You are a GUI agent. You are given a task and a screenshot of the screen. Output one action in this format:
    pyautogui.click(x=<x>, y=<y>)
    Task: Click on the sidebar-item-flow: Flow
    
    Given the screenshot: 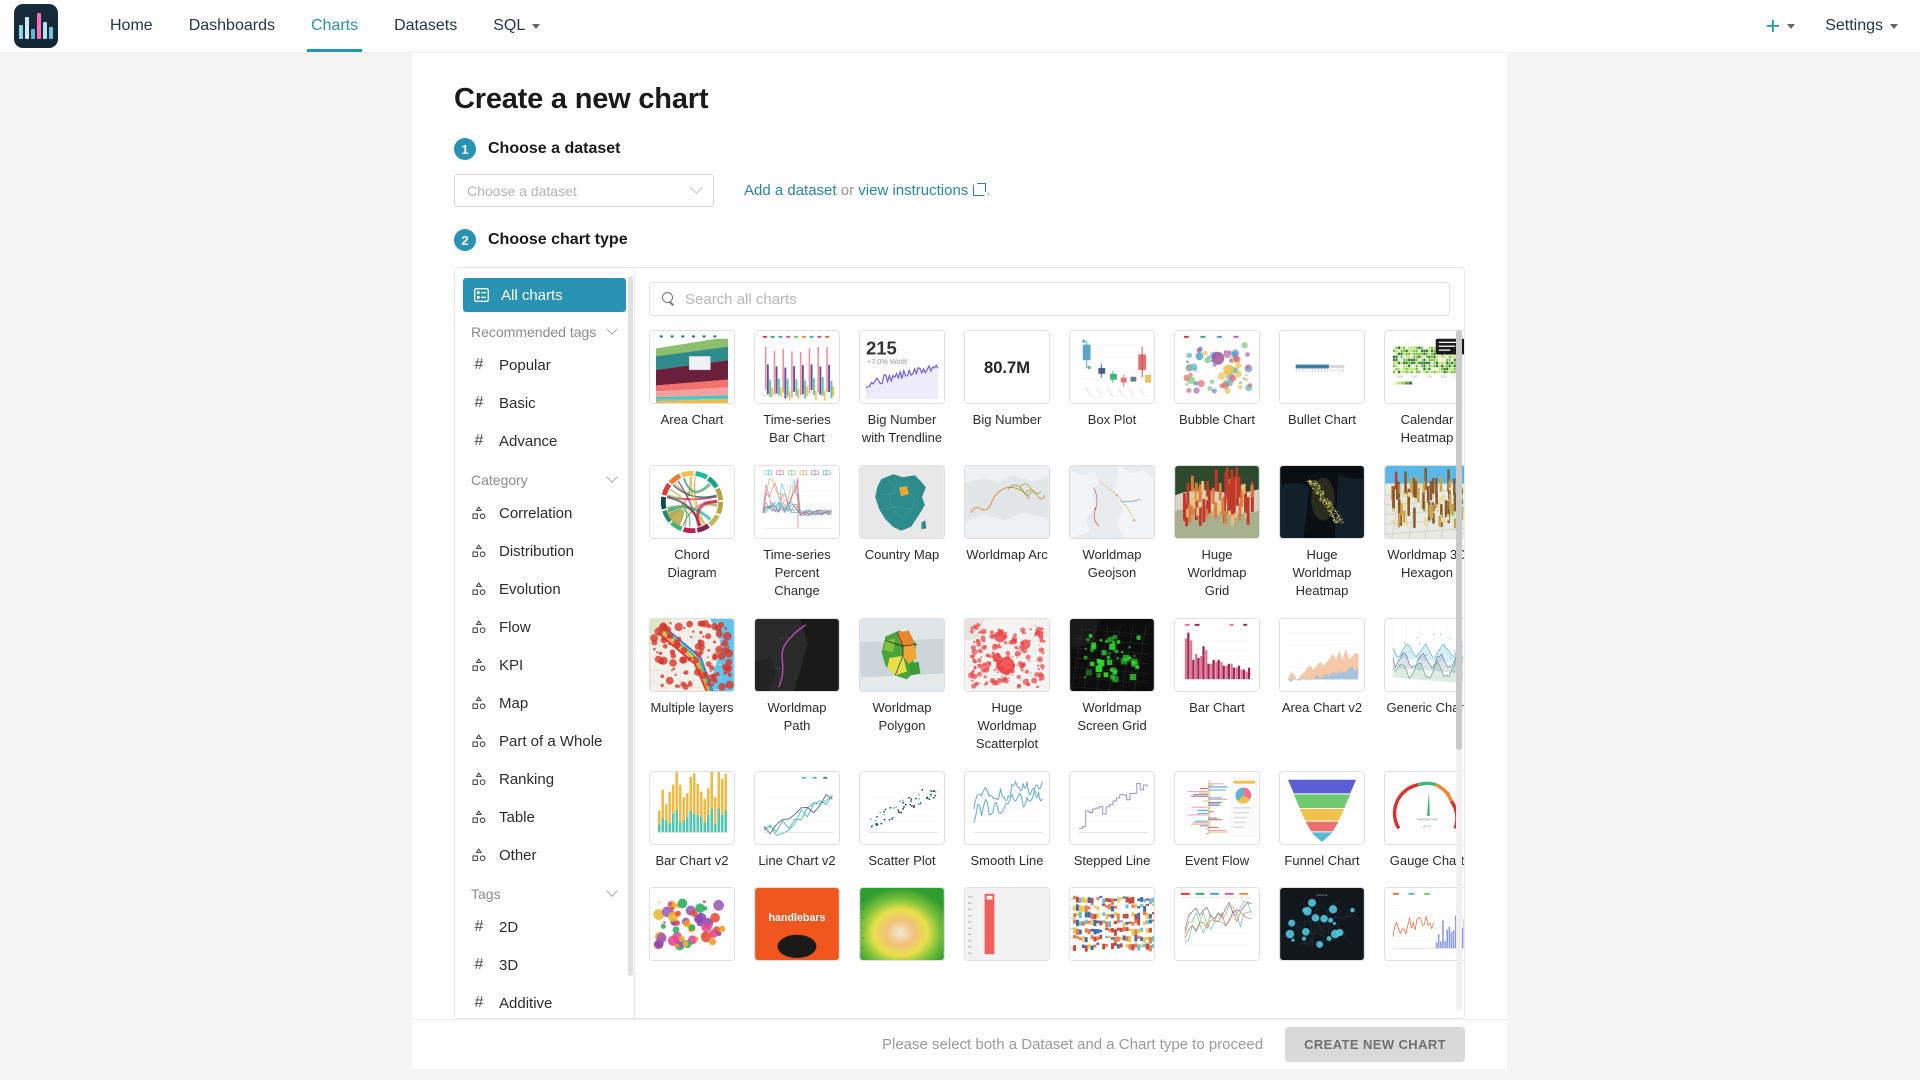 What is the action you would take?
    pyautogui.click(x=544, y=627)
    